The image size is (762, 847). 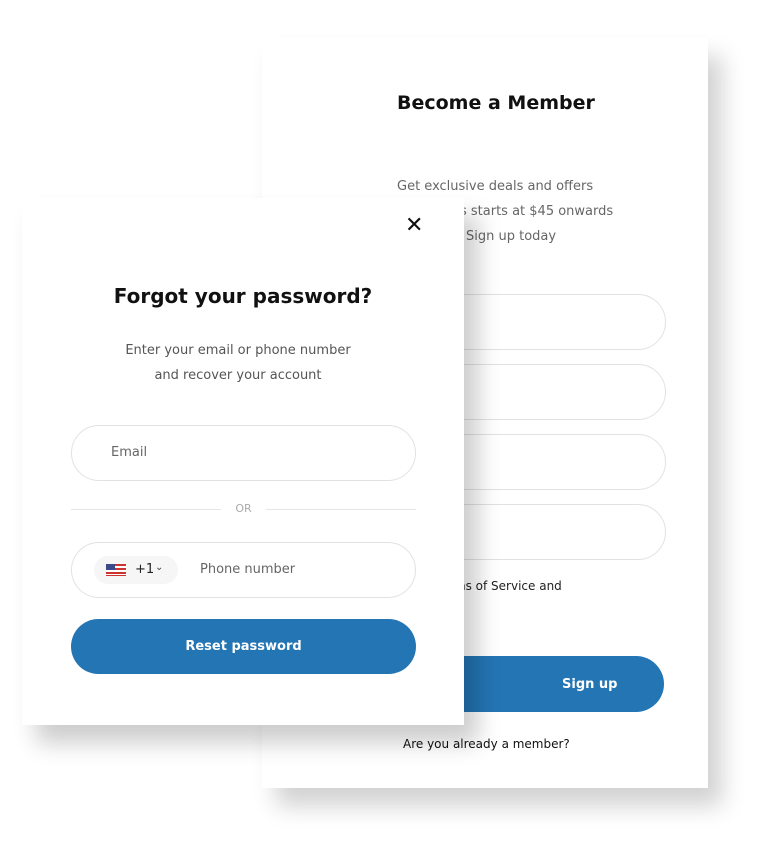 What do you see at coordinates (243, 296) in the screenshot?
I see `modal-title: Forgot your password?` at bounding box center [243, 296].